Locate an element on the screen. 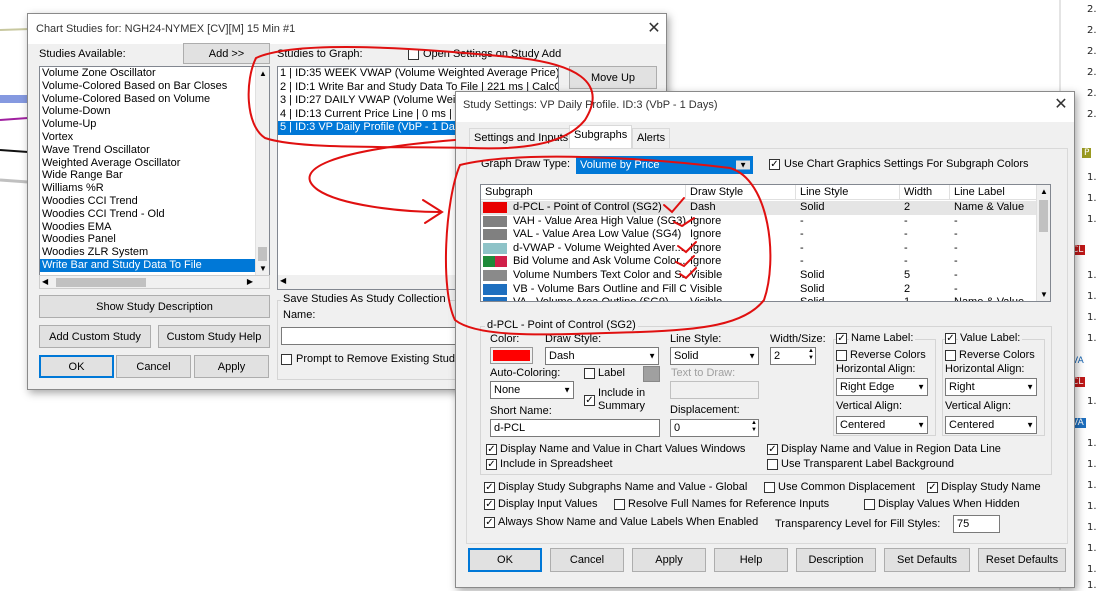  list-item: Vortex is located at coordinates (154, 137).